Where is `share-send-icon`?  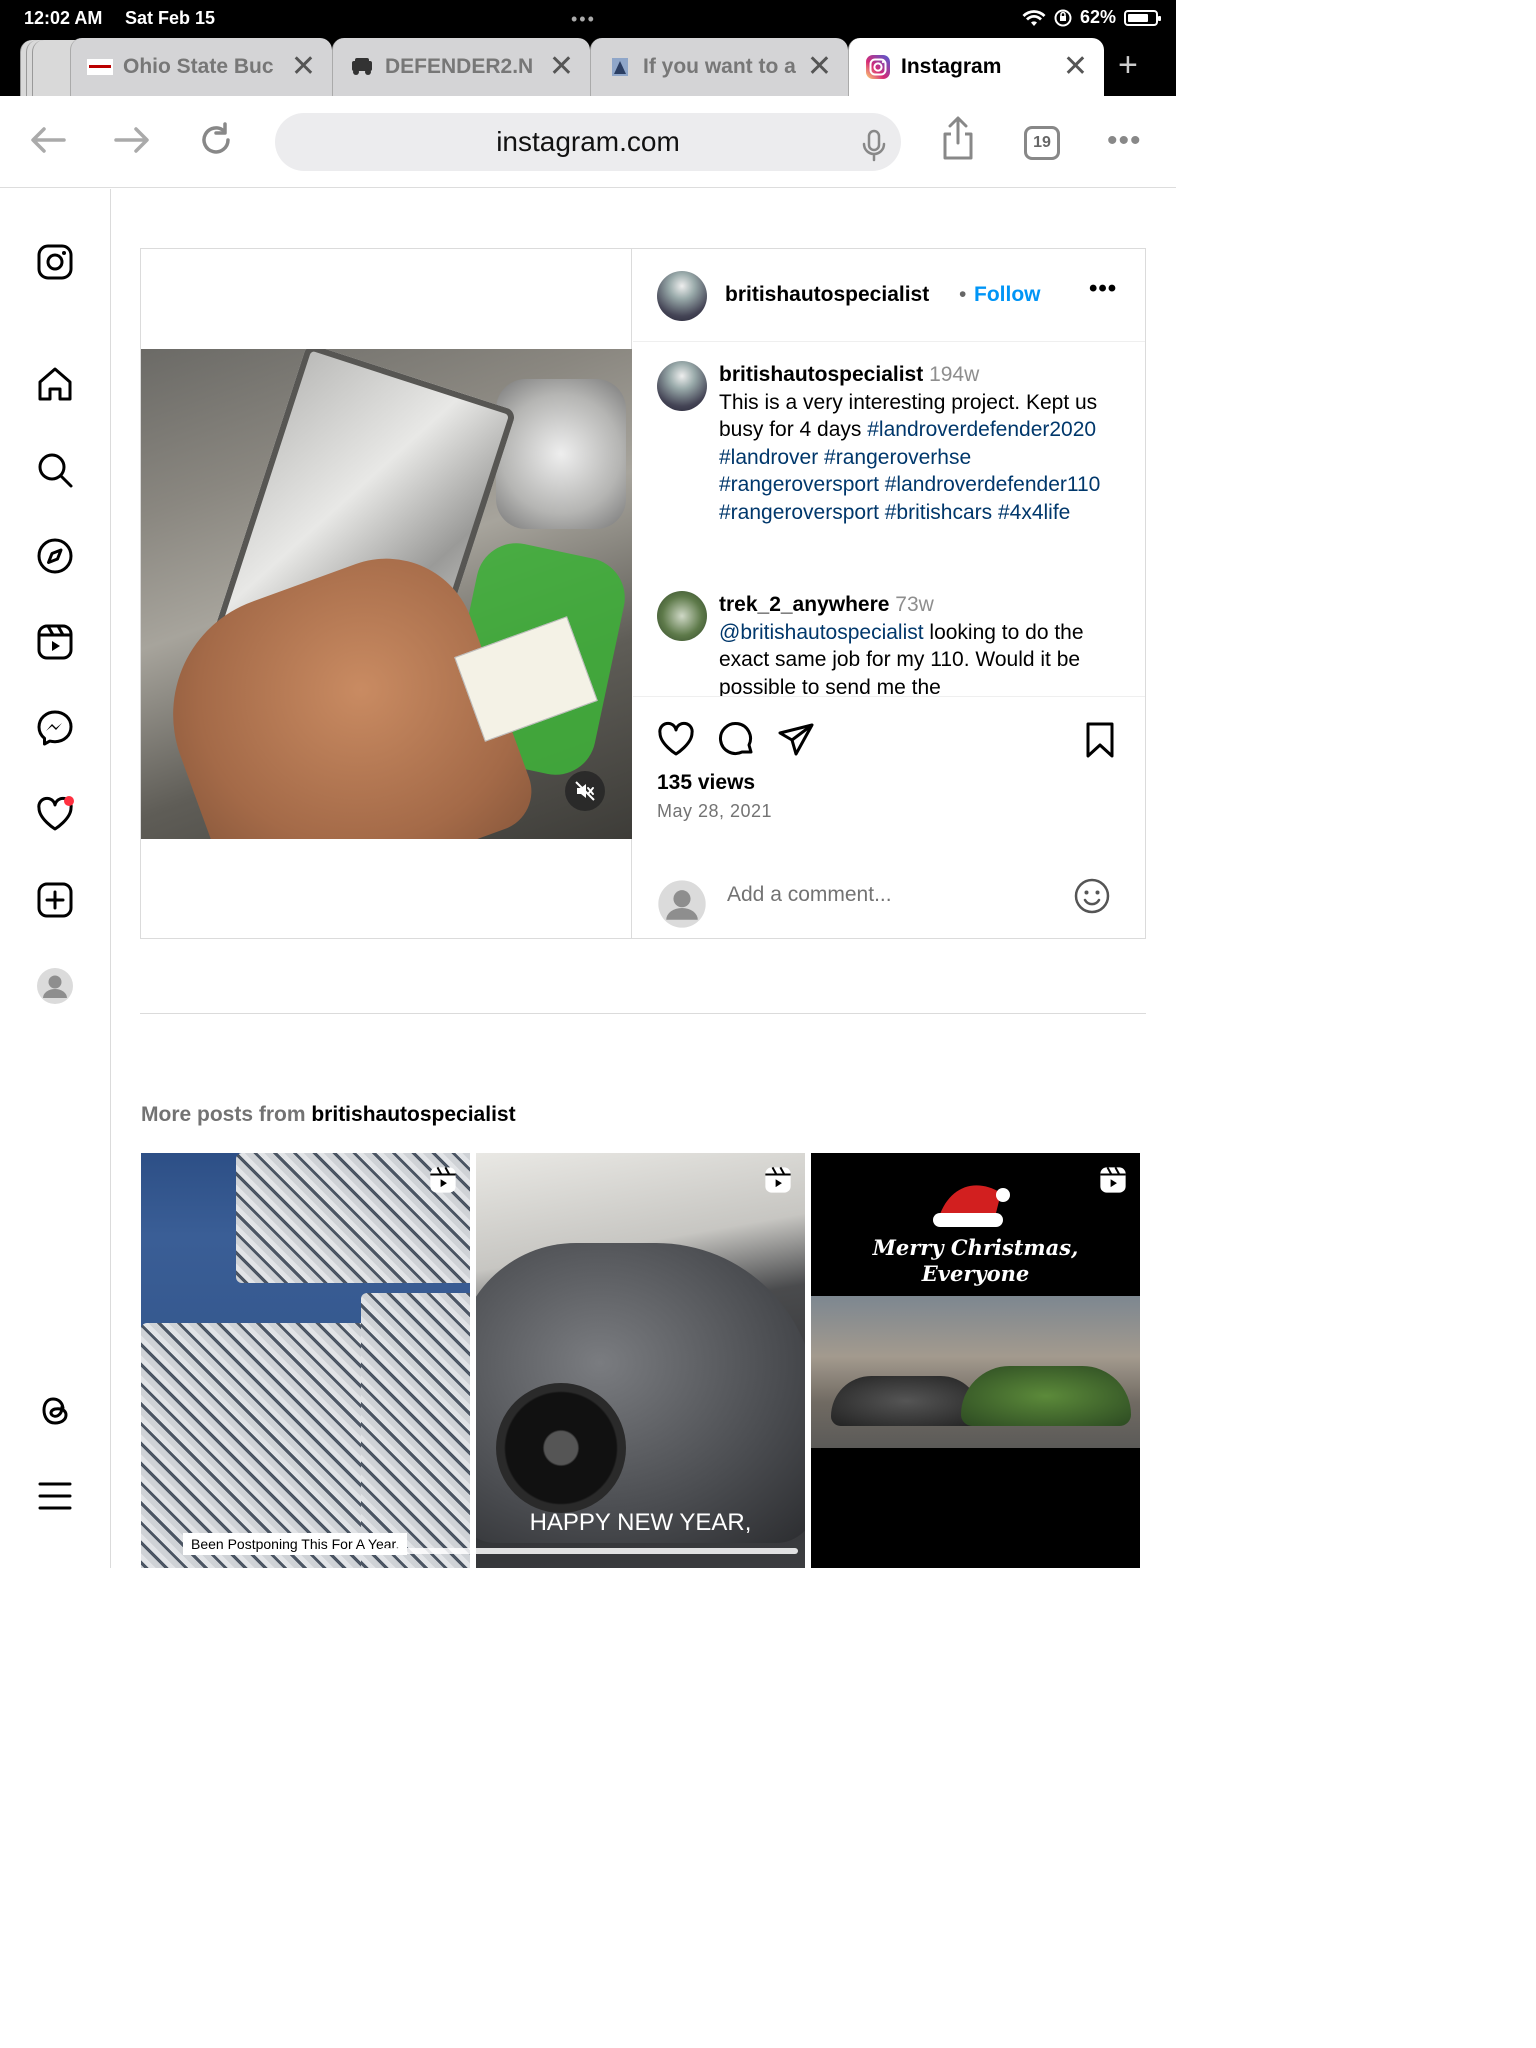
share-send-icon is located at coordinates (796, 740).